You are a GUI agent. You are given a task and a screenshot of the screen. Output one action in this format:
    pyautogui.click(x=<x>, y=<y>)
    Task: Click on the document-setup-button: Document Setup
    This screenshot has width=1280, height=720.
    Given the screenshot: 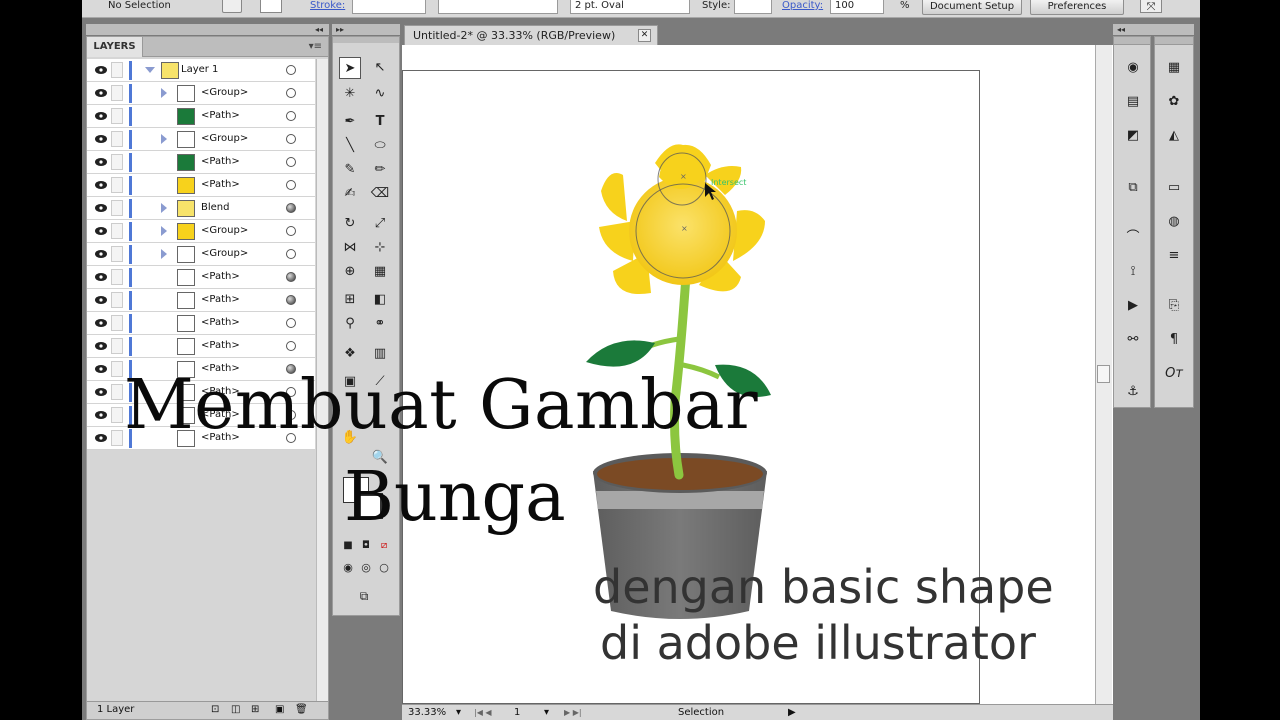 What is the action you would take?
    pyautogui.click(x=972, y=7)
    